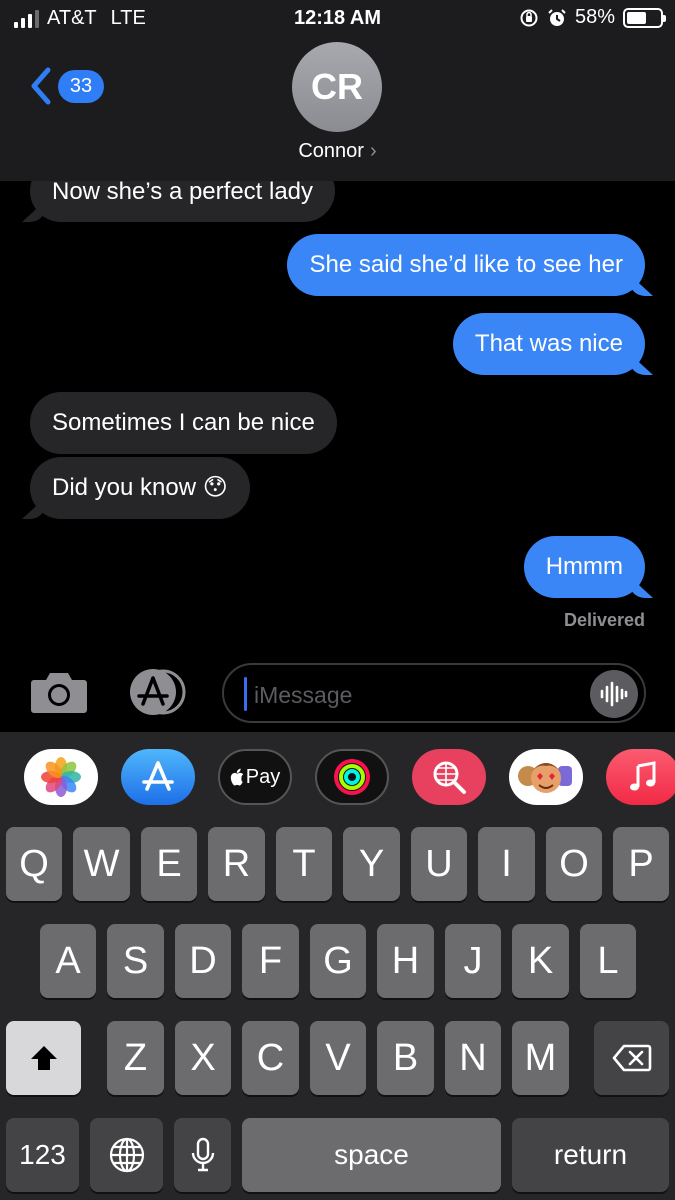 Image resolution: width=675 pixels, height=1200 pixels. I want to click on shift-arrow-icon, so click(43, 1058).